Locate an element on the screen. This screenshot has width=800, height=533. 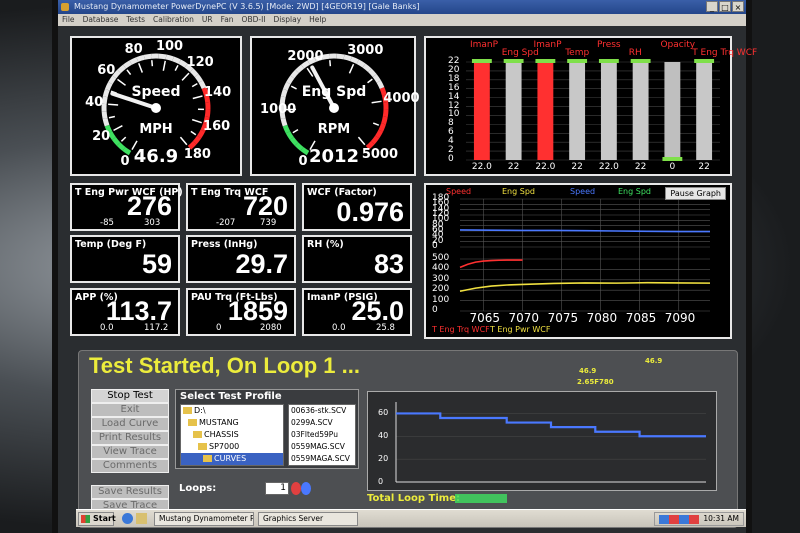
test-profile-graph: 0 20 40 60 is located at coordinates (542, 441).